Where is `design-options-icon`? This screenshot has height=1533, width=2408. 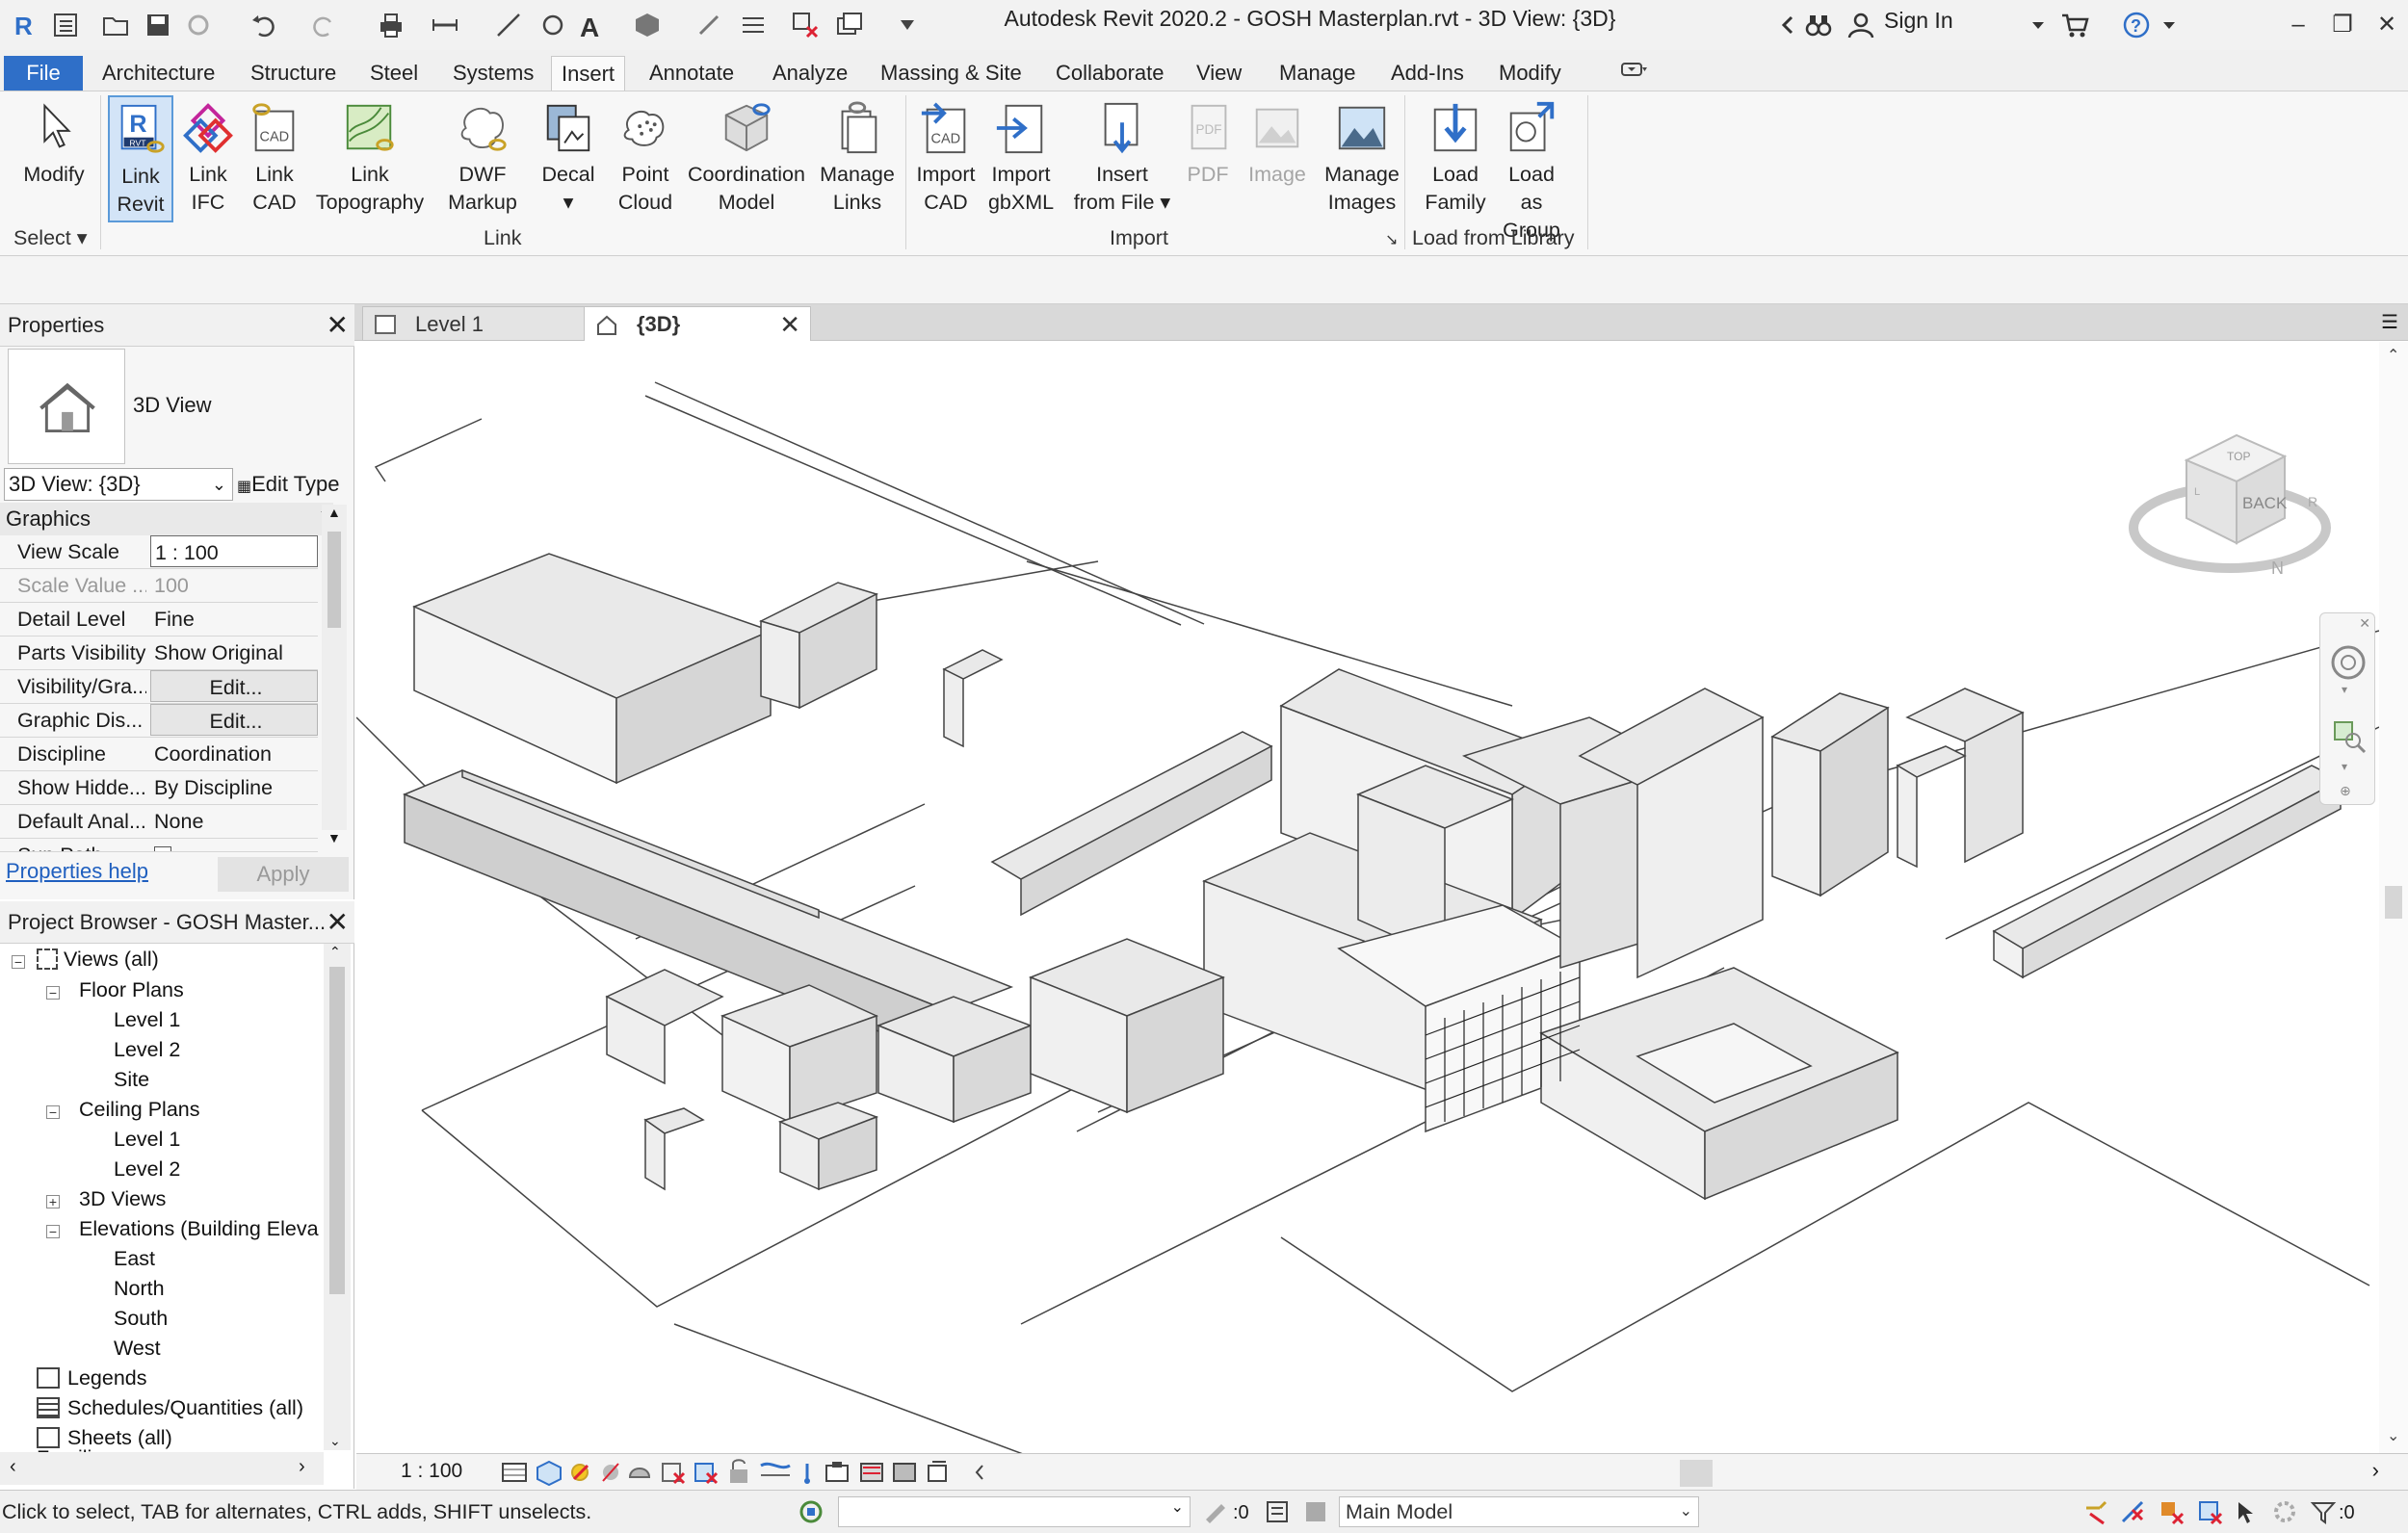
design-options-icon is located at coordinates (1277, 1511).